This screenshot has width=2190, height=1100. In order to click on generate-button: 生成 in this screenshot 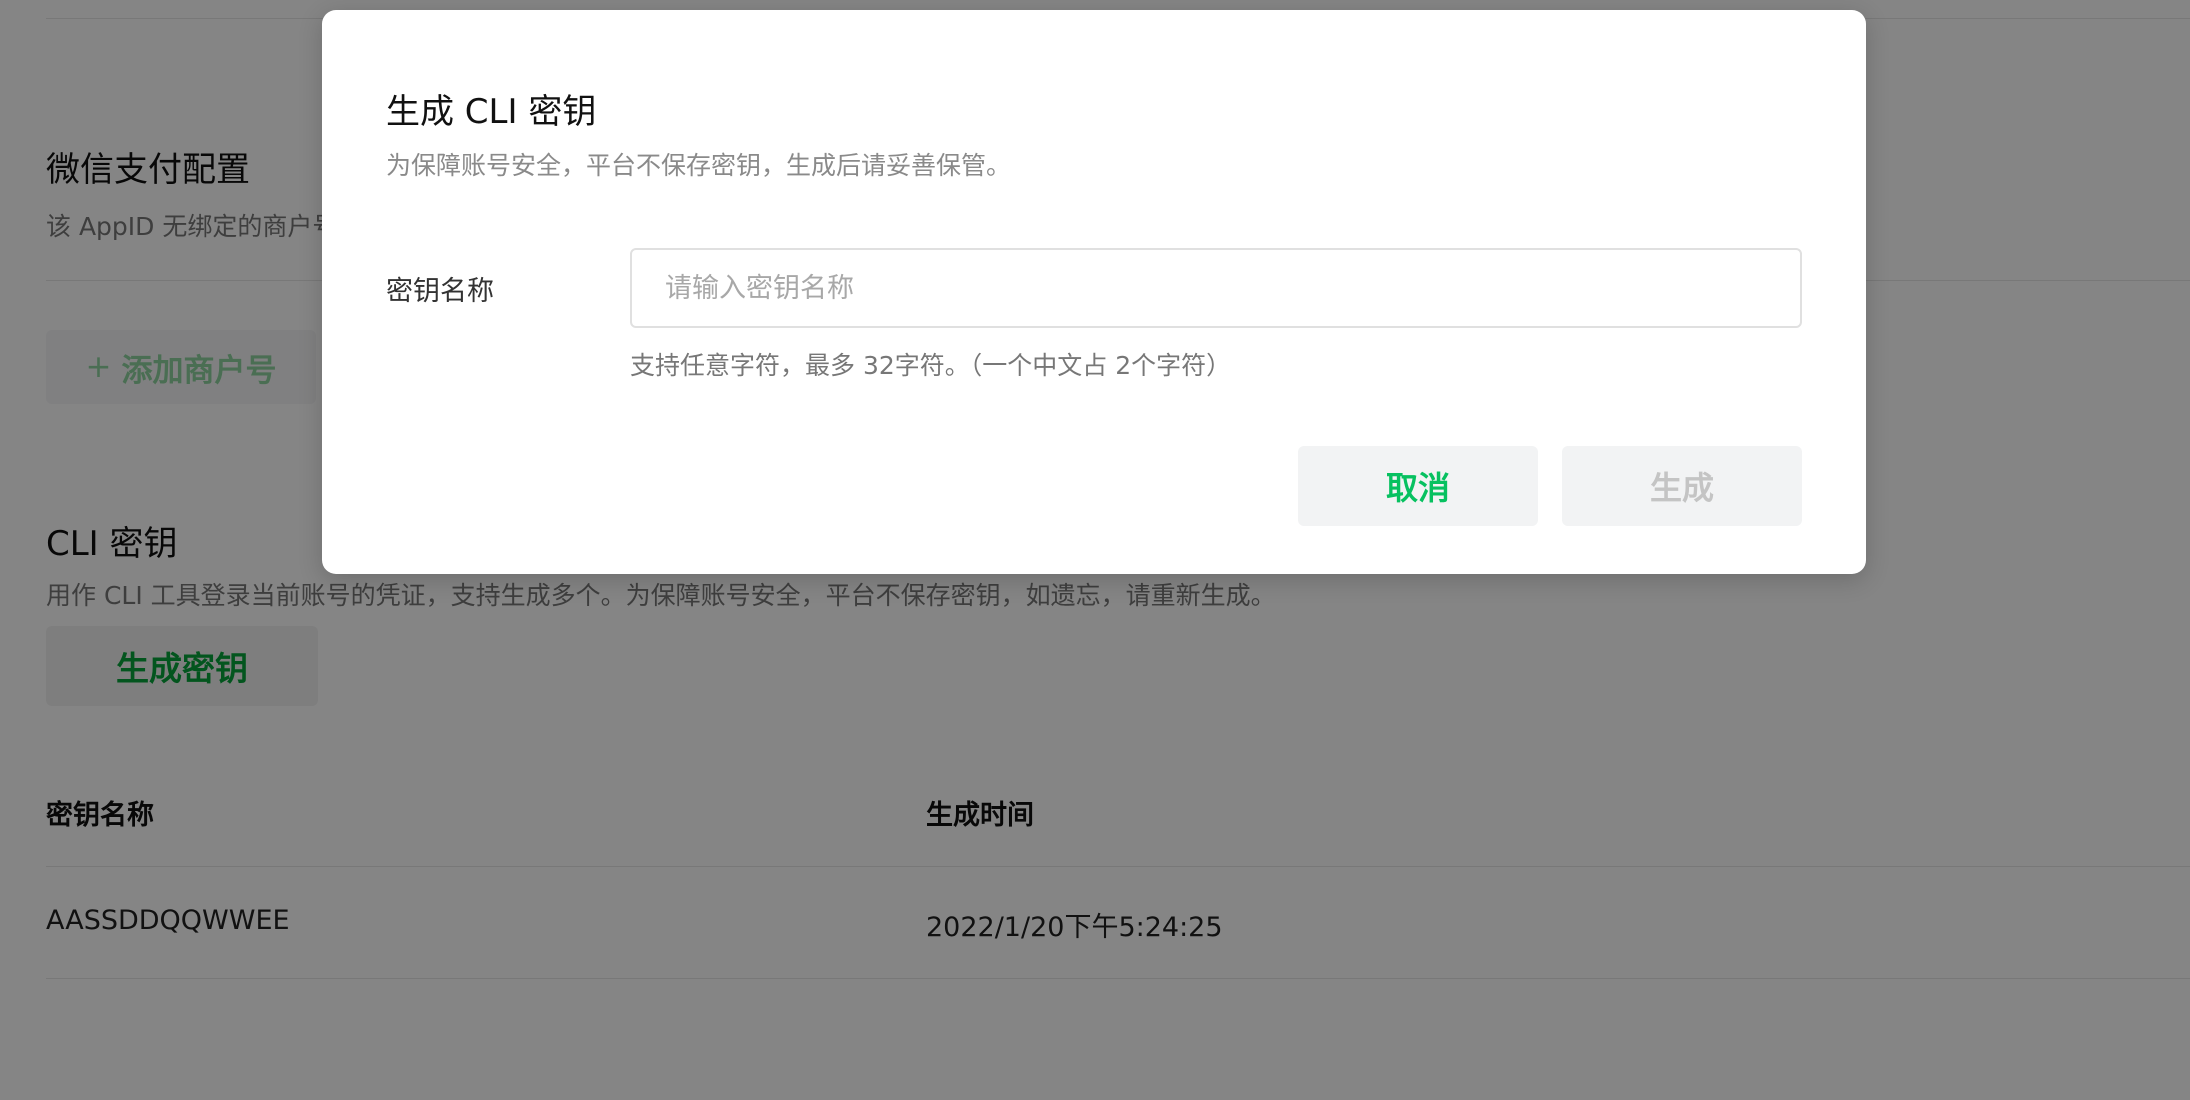, I will do `click(1682, 486)`.